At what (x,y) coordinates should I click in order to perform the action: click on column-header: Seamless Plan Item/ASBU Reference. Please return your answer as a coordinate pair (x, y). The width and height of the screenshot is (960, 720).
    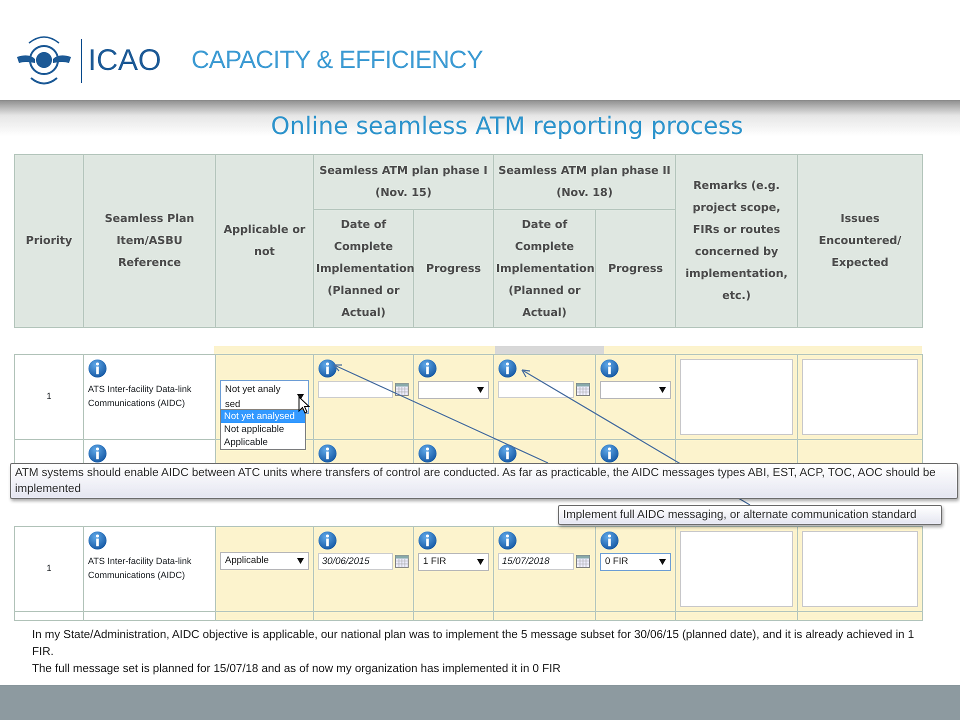
    Looking at the image, I should click on (150, 241).